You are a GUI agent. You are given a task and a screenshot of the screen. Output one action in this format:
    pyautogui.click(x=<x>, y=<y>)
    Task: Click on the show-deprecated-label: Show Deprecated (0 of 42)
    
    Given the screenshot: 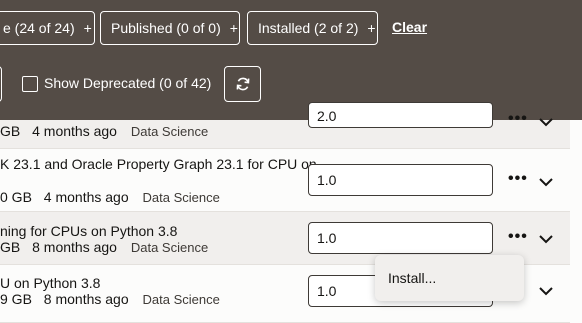 What is the action you would take?
    pyautogui.click(x=128, y=83)
    